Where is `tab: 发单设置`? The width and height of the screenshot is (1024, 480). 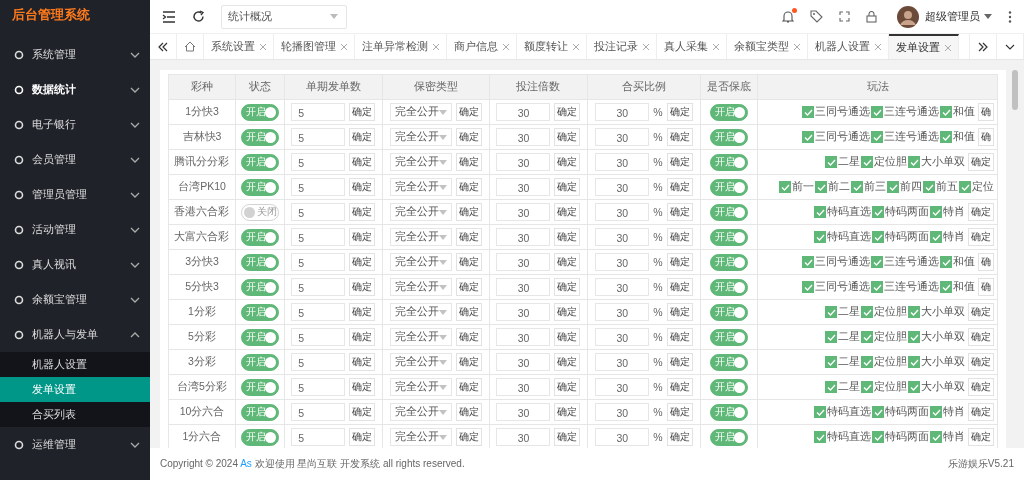
tab: 发单设置 is located at coordinates (924, 46).